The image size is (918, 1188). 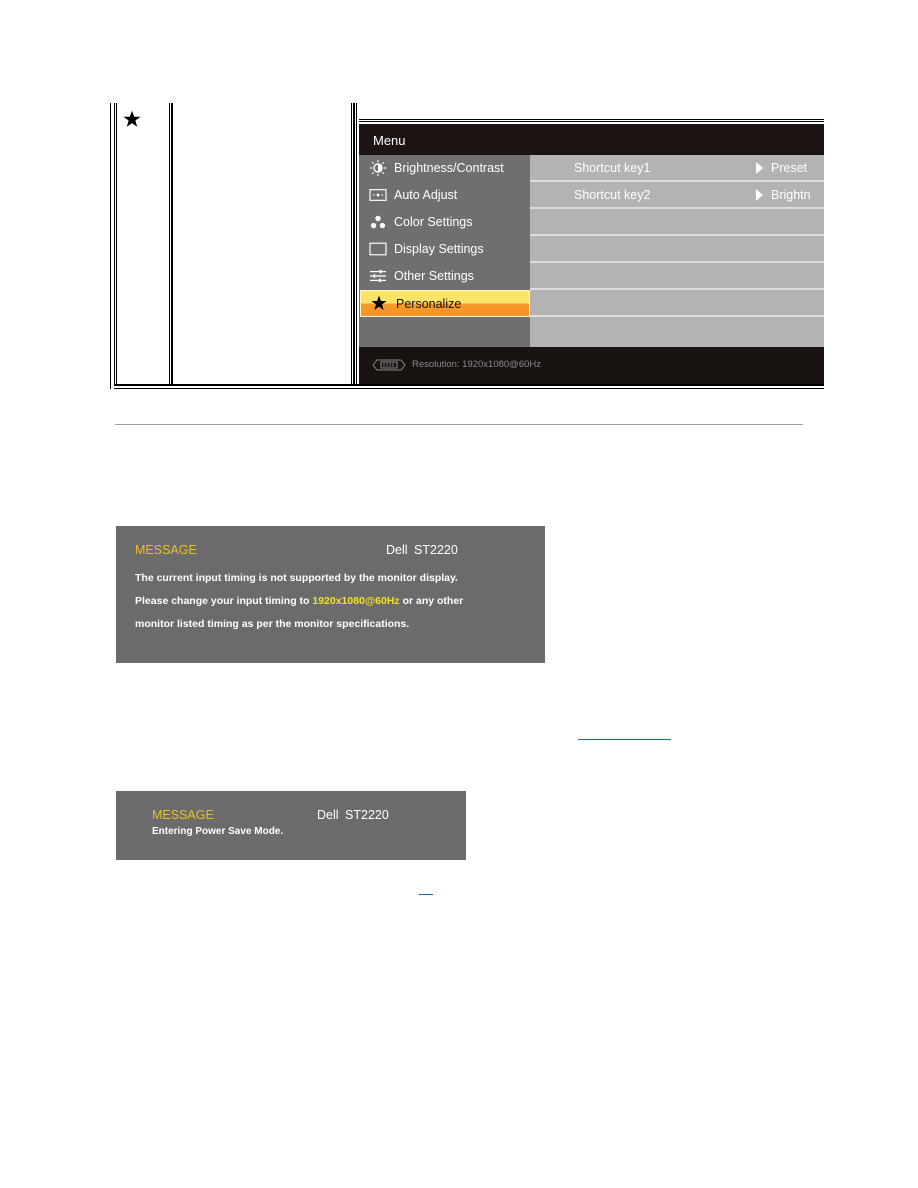 I want to click on osd-top-border, so click(x=591, y=120).